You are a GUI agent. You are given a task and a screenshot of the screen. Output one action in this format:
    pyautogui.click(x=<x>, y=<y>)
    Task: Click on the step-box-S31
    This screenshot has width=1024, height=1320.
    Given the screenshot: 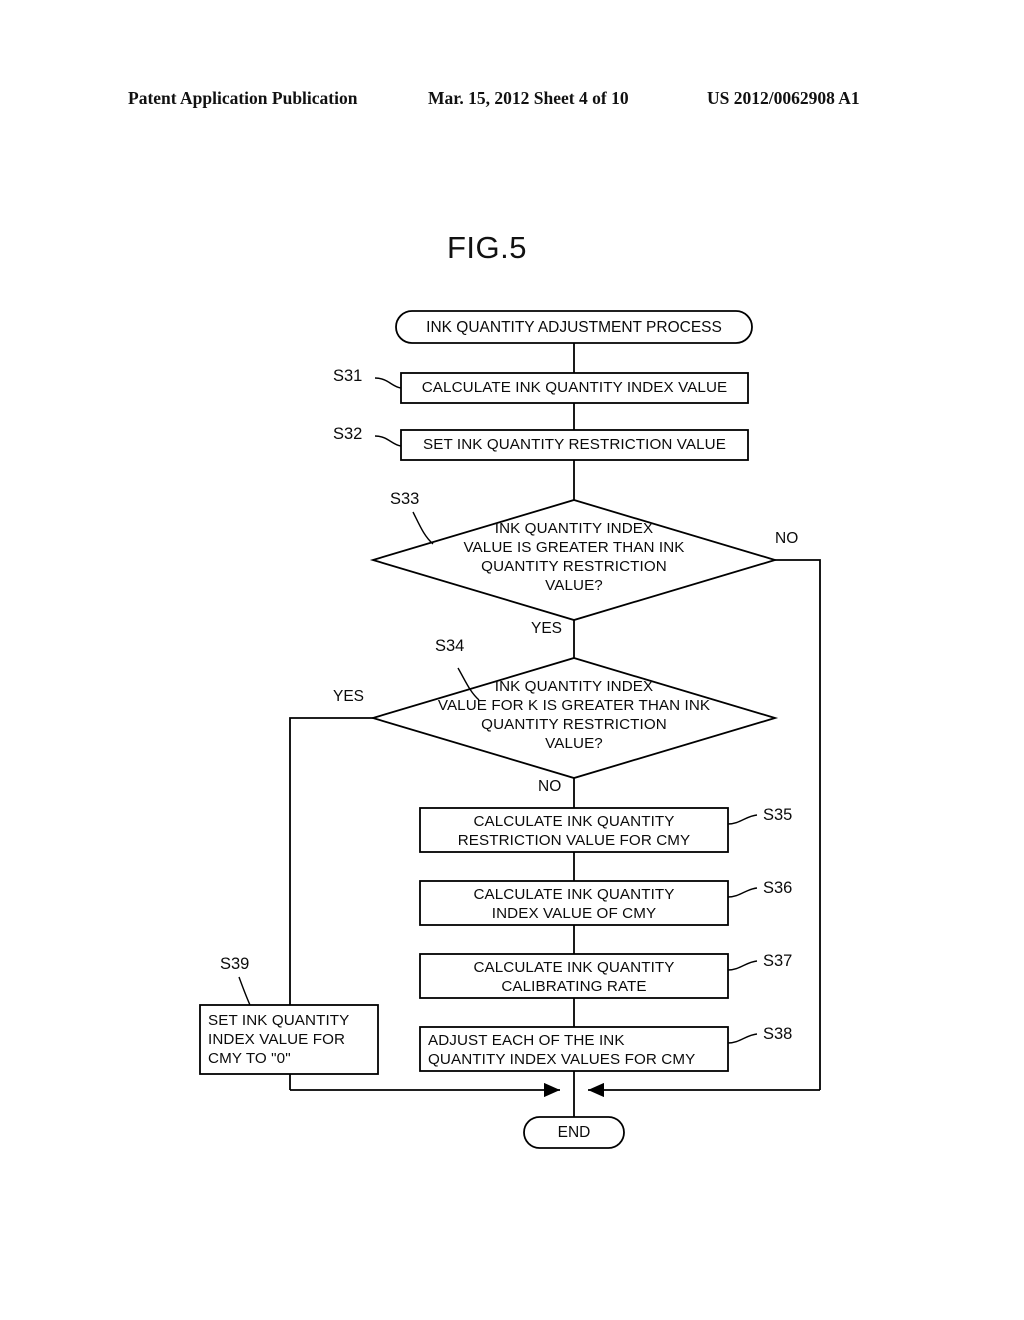 What is the action you would take?
    pyautogui.click(x=574, y=388)
    